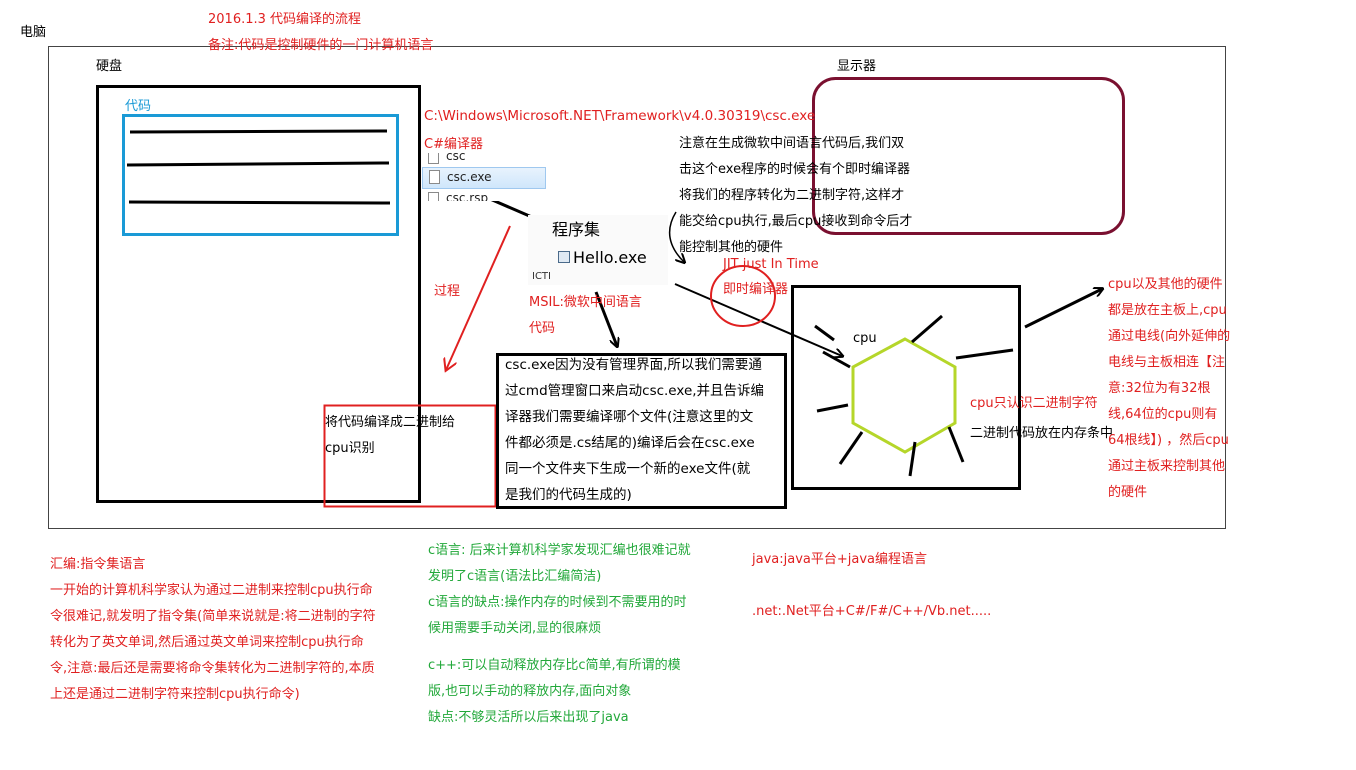 The width and height of the screenshot is (1356, 770). Describe the element at coordinates (629, 417) in the screenshot. I see `csc-note-line: 译器我们需要编译哪个文件(注意这里的文` at that location.